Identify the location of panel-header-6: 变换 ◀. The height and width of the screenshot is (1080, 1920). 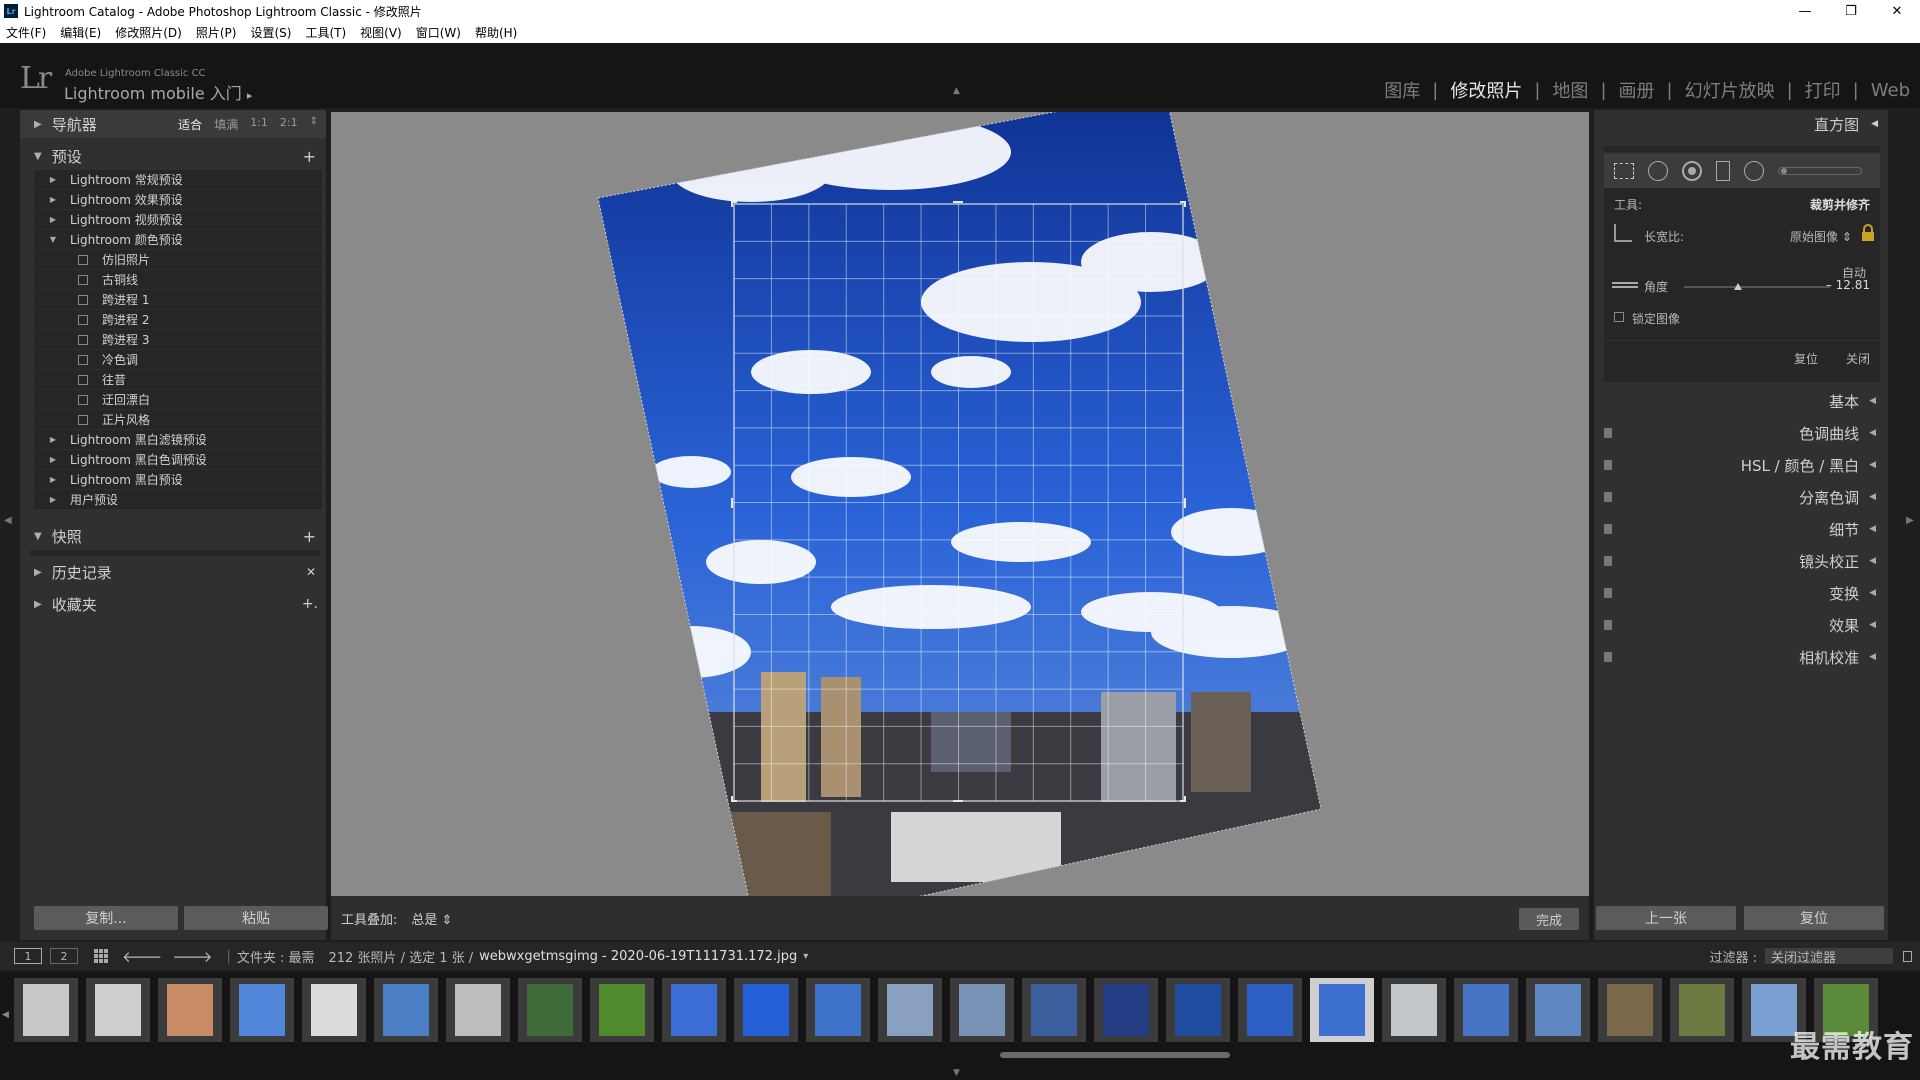
(1742, 593).